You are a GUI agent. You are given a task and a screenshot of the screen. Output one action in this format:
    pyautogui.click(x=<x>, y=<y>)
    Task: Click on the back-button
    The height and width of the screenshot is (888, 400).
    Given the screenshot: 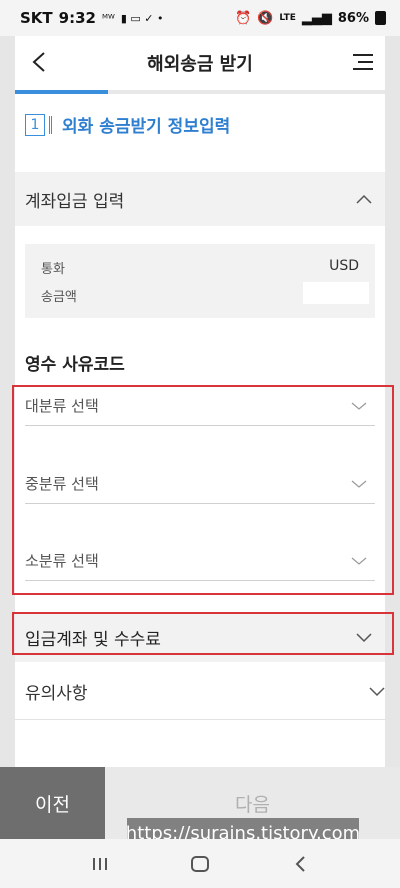 What is the action you would take?
    pyautogui.click(x=39, y=62)
    